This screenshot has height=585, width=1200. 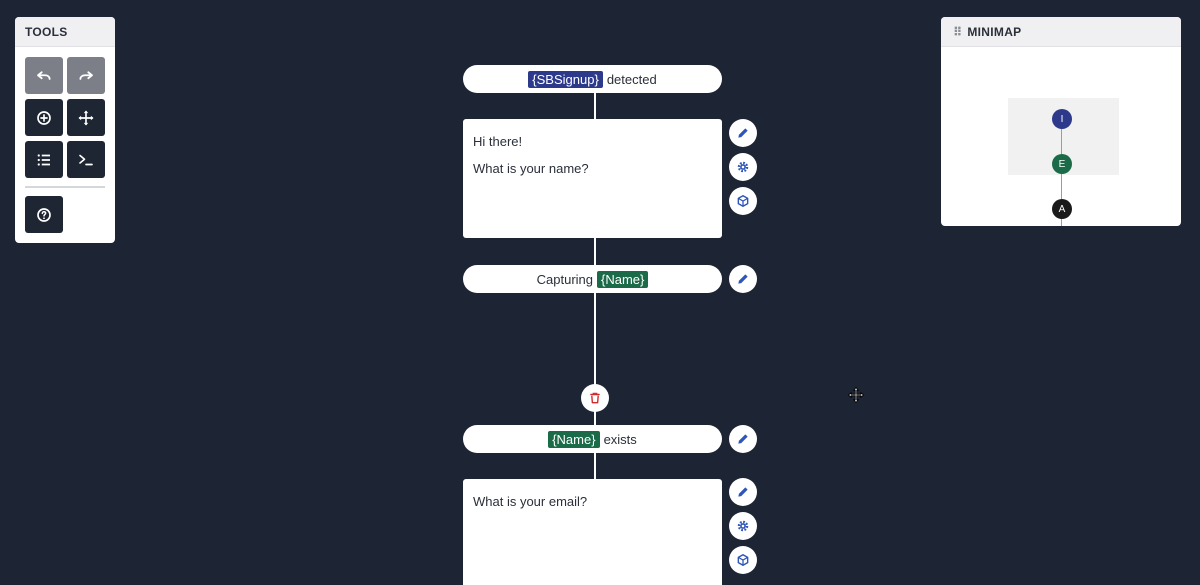 What do you see at coordinates (620, 439) in the screenshot?
I see `condition-text: exists` at bounding box center [620, 439].